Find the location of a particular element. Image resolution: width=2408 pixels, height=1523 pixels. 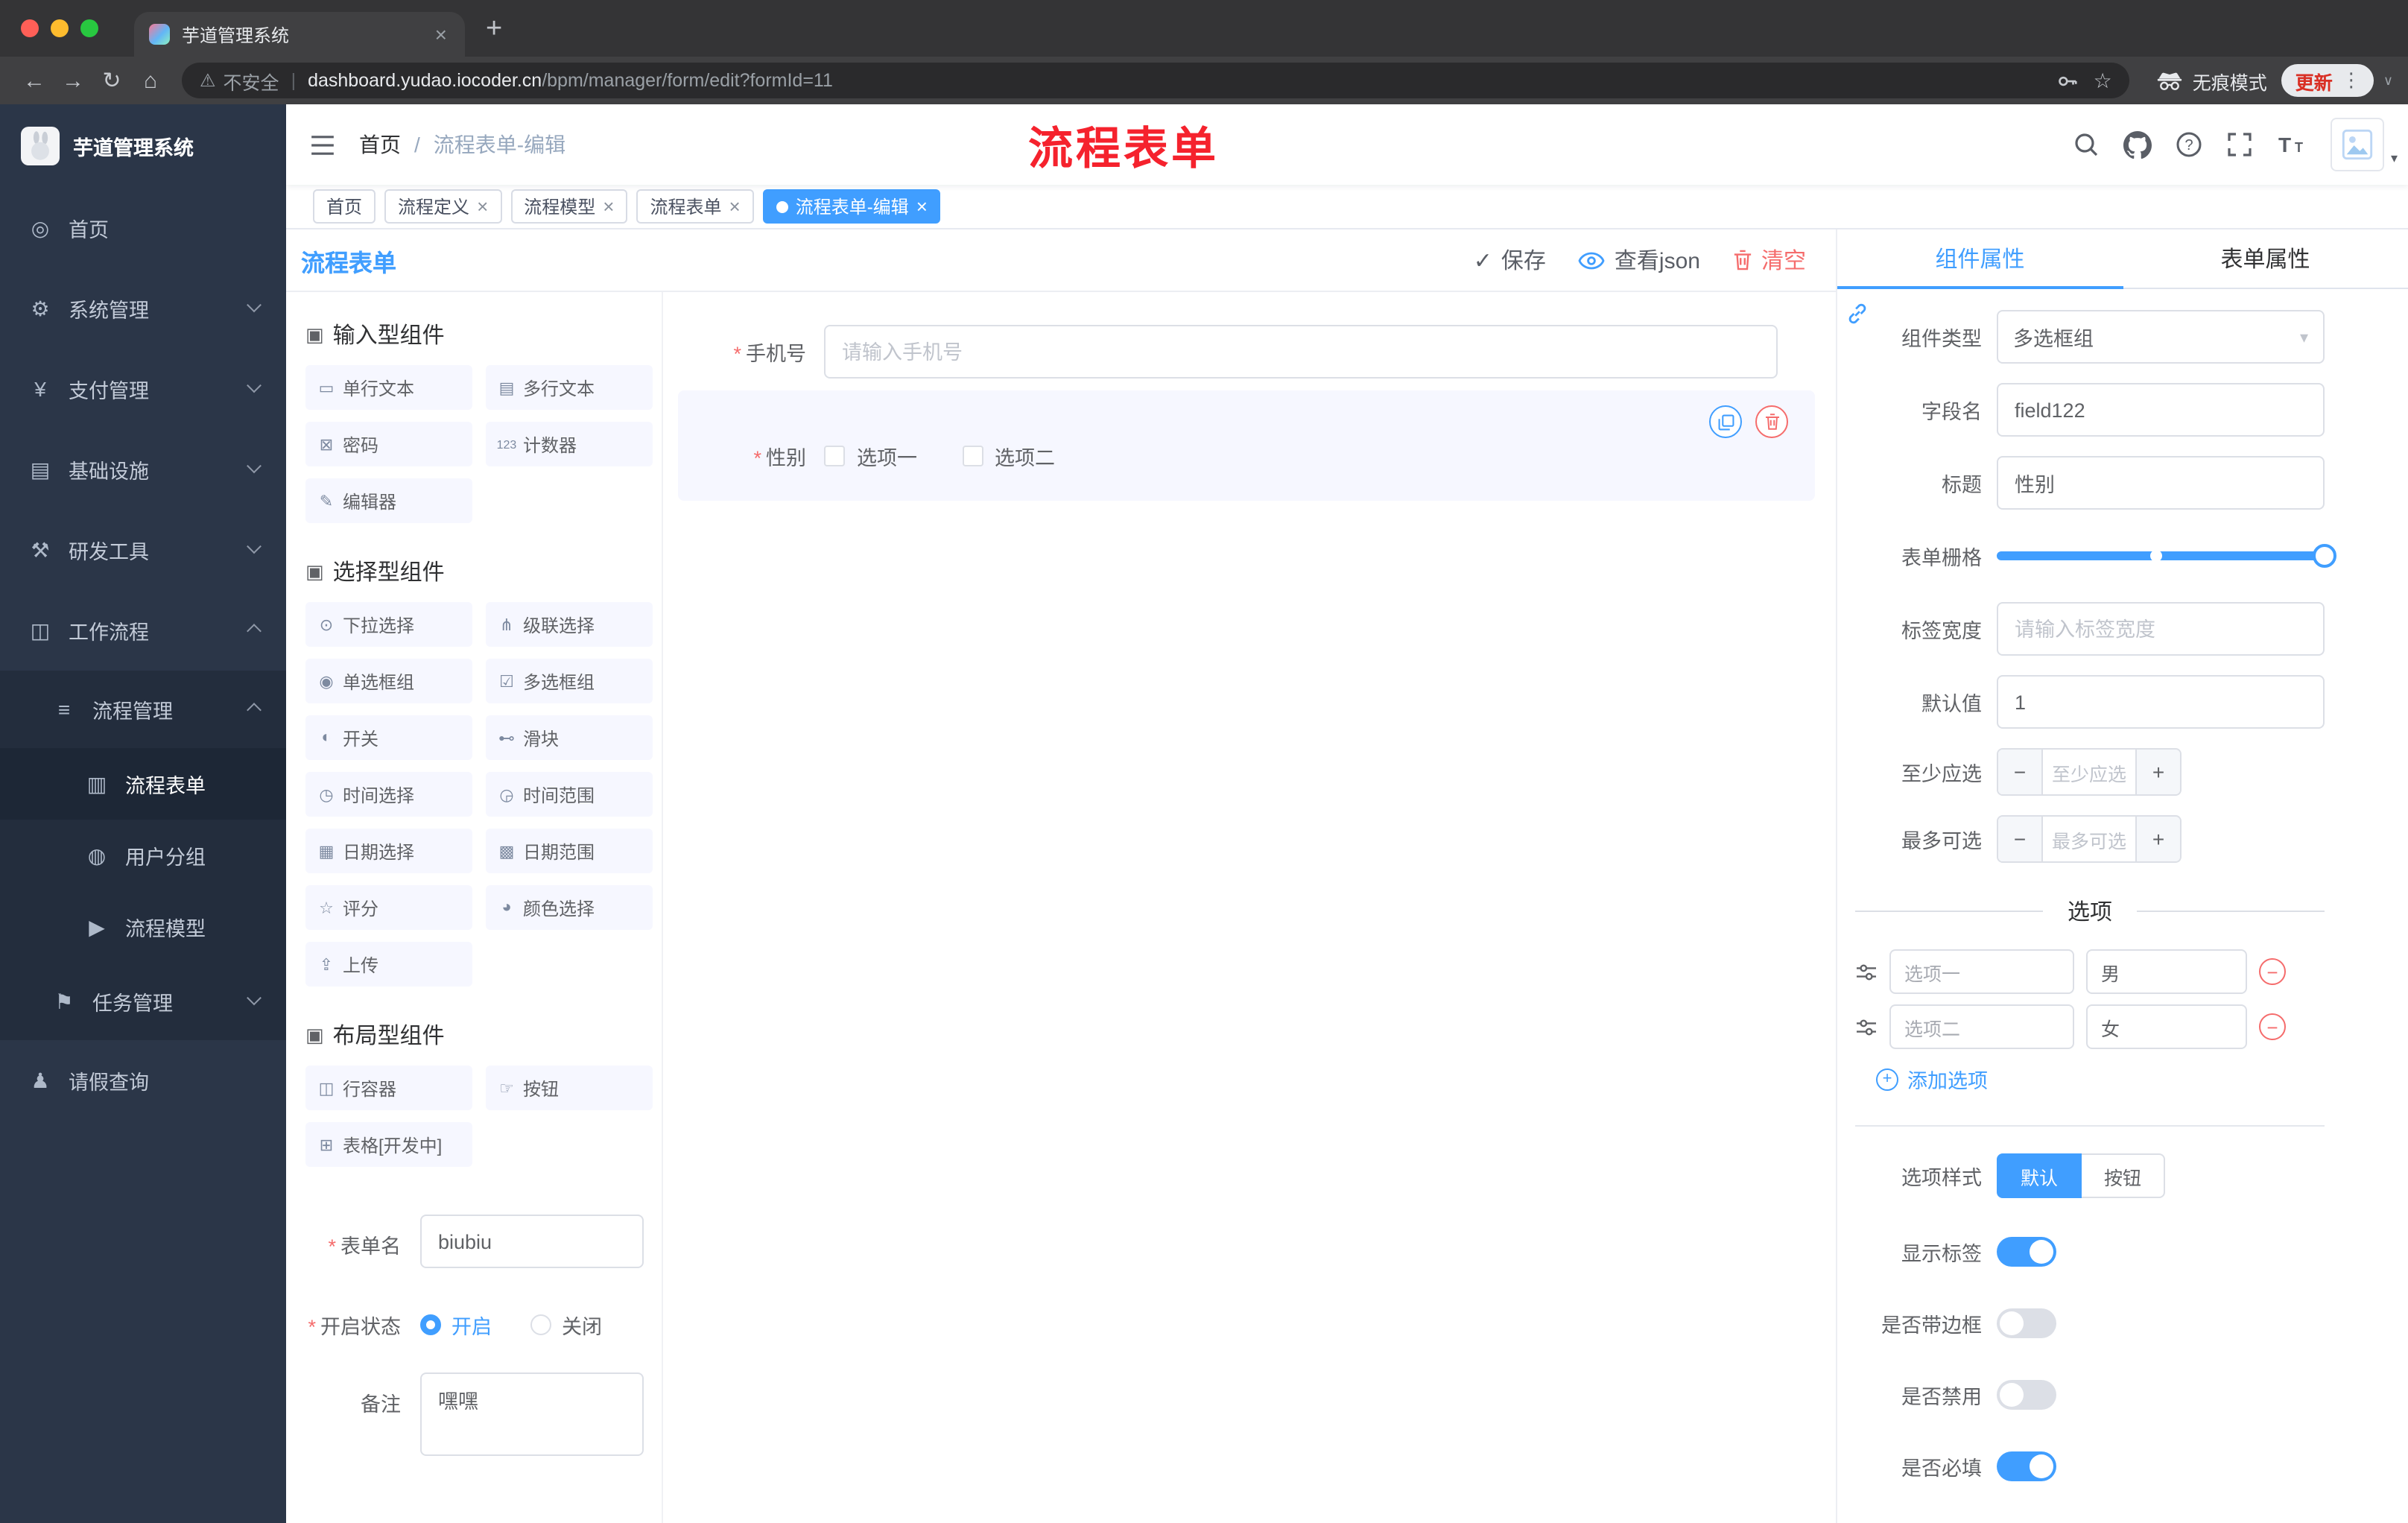

sidebar-item-user-group: ◍ 用户分组 is located at coordinates (143, 856).